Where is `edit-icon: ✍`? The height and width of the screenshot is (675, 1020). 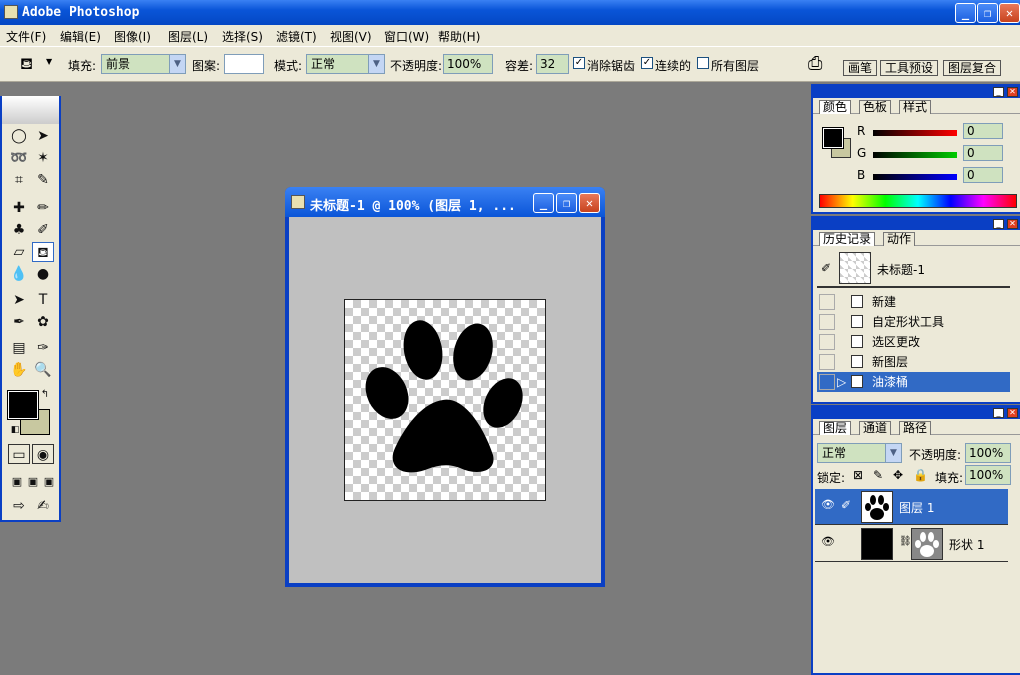
edit-icon: ✍ is located at coordinates (43, 506).